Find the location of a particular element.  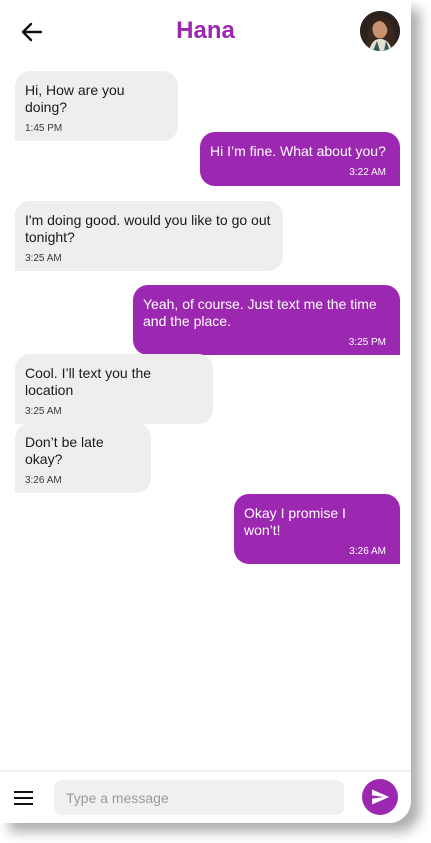

incoming-message: Hi, How are you doing? 1:45 PM is located at coordinates (96, 106).